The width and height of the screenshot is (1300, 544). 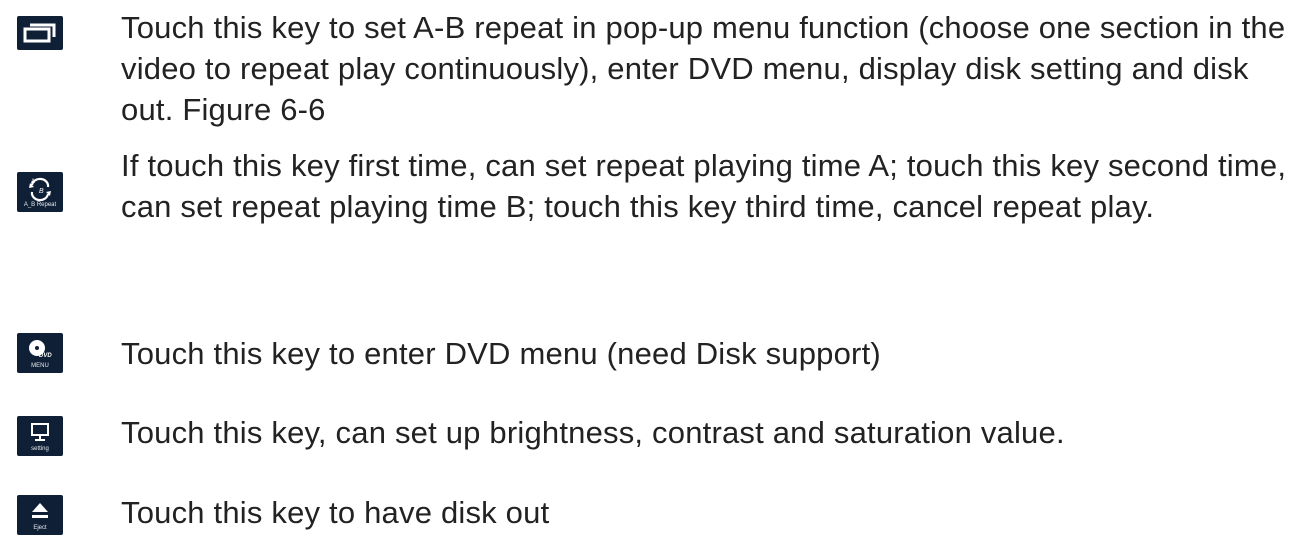 What do you see at coordinates (40, 205) in the screenshot?
I see `ab-repeat-key-label: A_B Repeat` at bounding box center [40, 205].